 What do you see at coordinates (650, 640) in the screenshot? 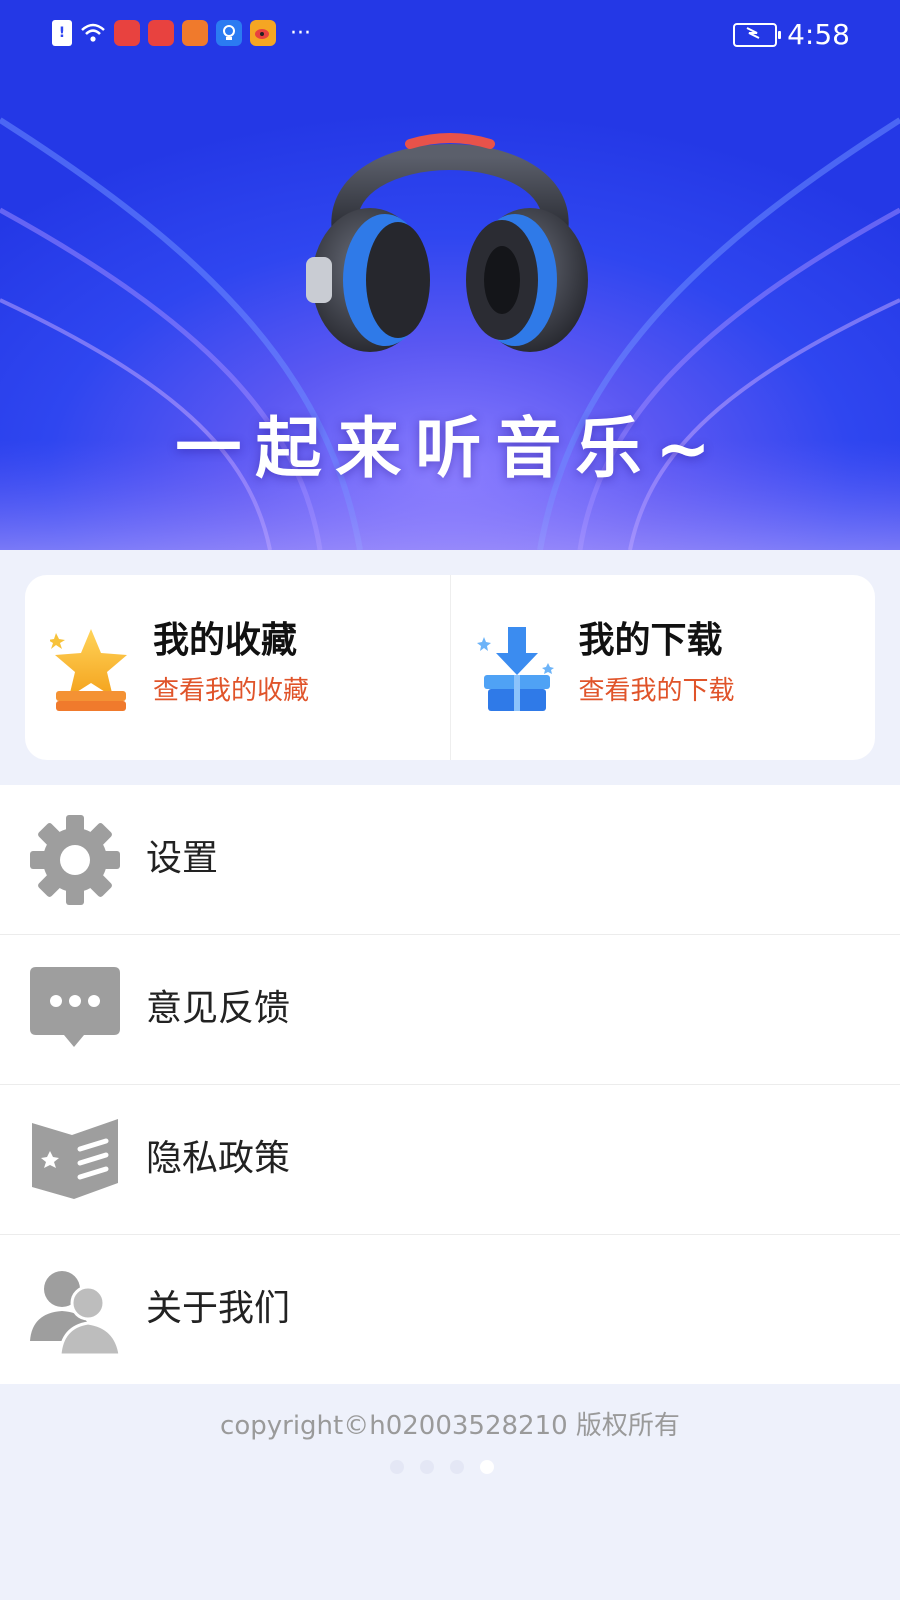
I see `my-downloads-title: 我的下载` at bounding box center [650, 640].